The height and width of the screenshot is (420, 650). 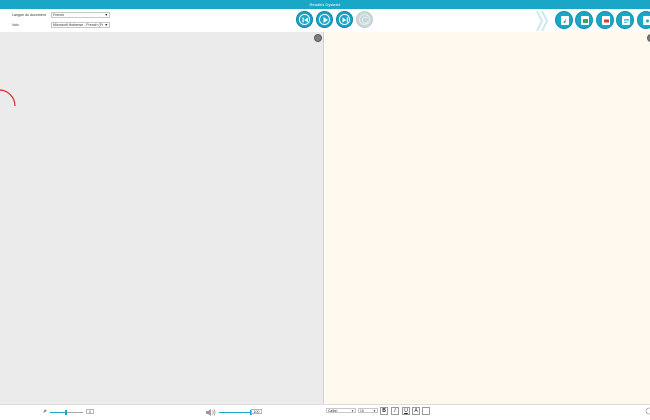 I want to click on volume-value: 100, so click(x=256, y=412).